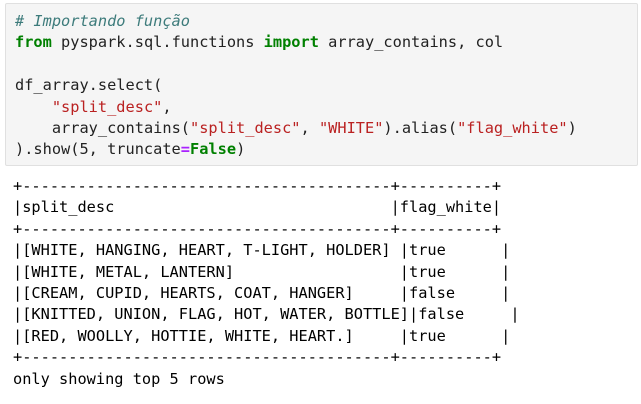 The width and height of the screenshot is (641, 404). Describe the element at coordinates (107, 106) in the screenshot. I see `split-desc-string: "split_desc"` at that location.